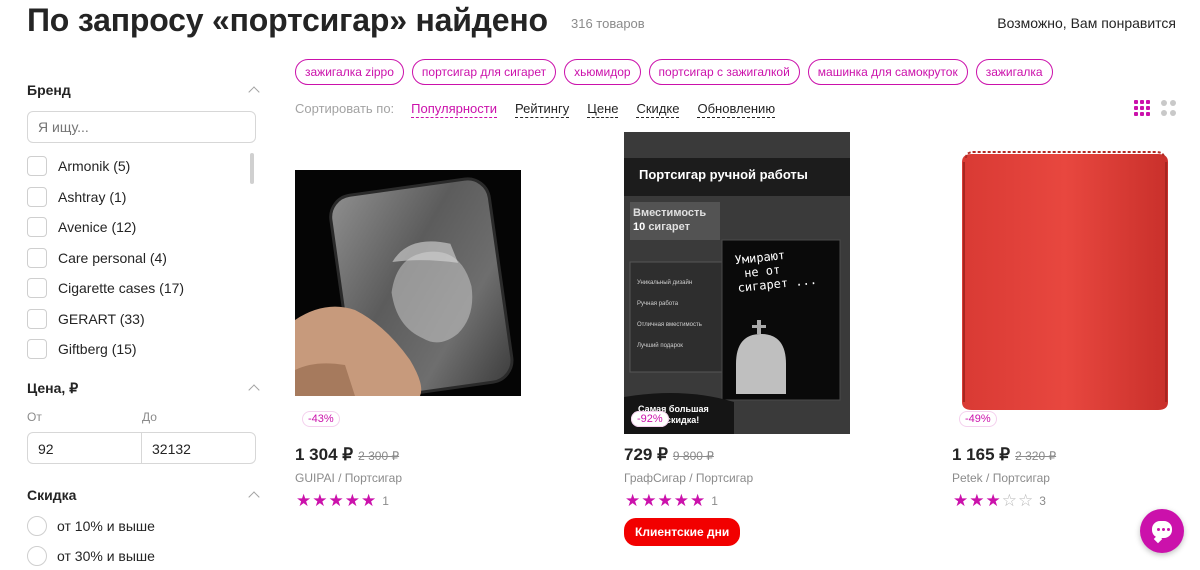  Describe the element at coordinates (84, 448) in the screenshot. I see `price-from-input: 92` at that location.